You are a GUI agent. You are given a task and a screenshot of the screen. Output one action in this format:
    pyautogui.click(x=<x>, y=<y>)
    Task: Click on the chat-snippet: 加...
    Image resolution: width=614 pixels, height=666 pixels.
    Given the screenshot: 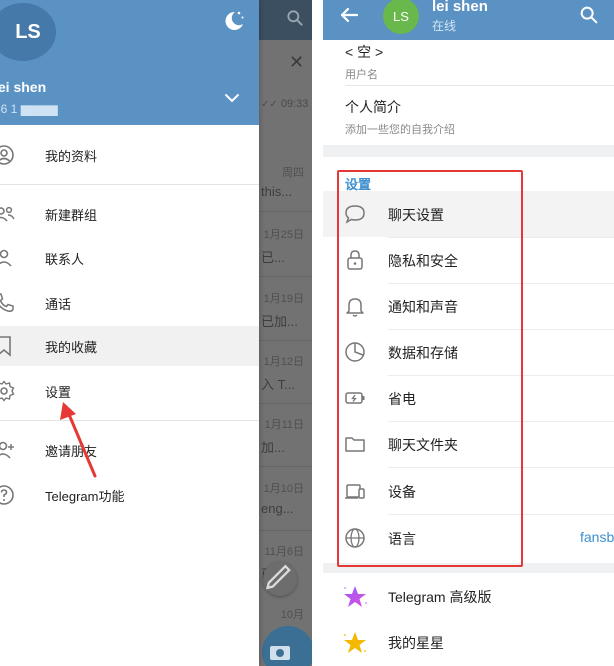 What is the action you would take?
    pyautogui.click(x=273, y=447)
    